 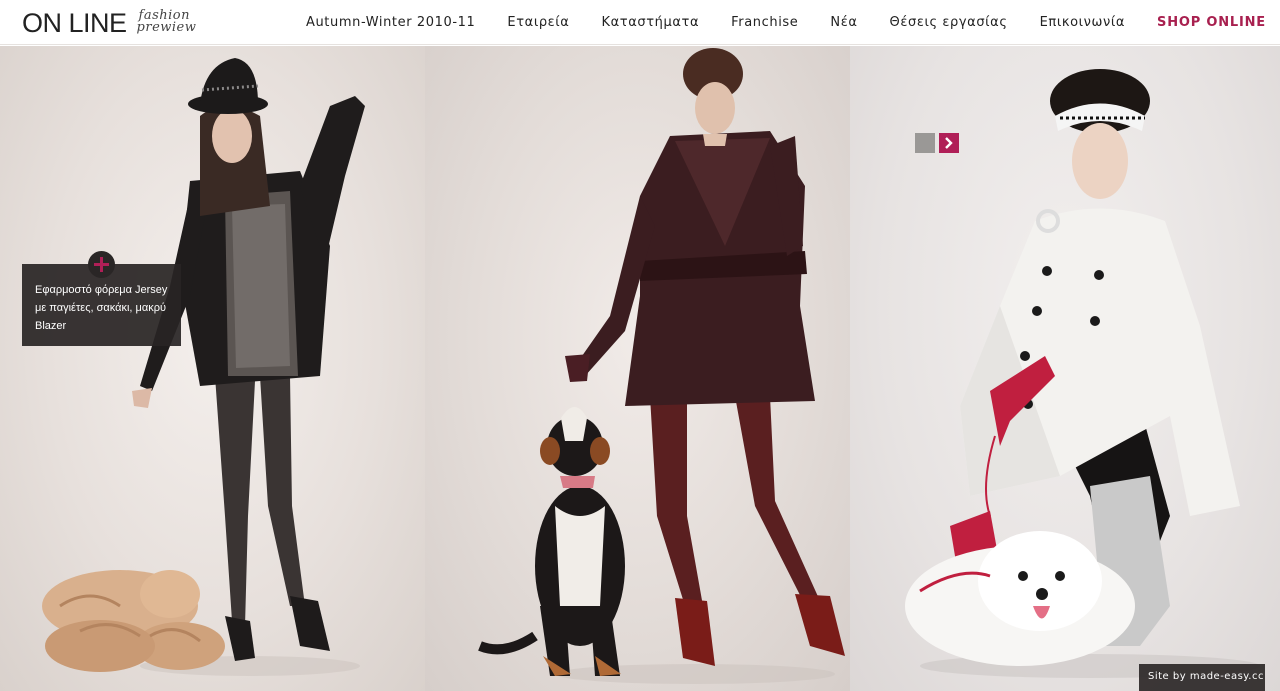 What do you see at coordinates (949, 22) in the screenshot?
I see `nav-item-jobs: Θέσεις εργασίας` at bounding box center [949, 22].